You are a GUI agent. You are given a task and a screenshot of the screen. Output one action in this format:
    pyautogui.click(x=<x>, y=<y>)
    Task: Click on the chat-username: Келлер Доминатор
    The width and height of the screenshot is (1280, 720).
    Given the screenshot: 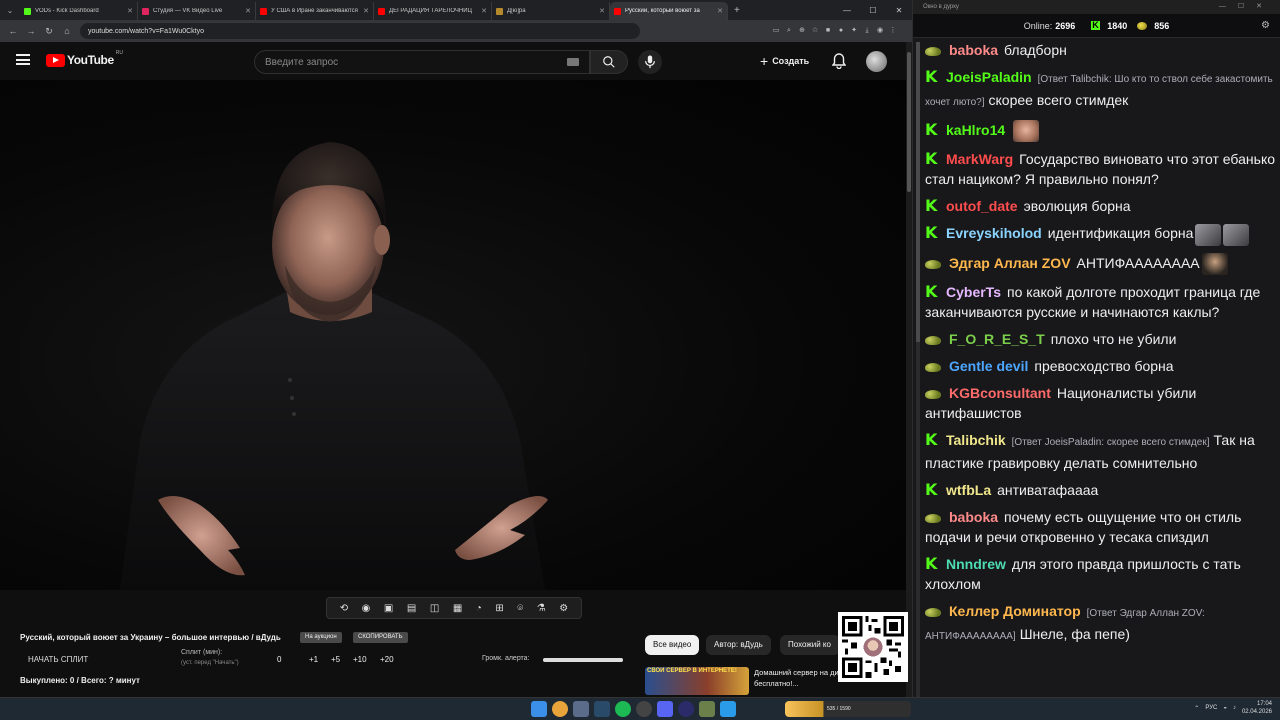 What is the action you would take?
    pyautogui.click(x=1015, y=611)
    